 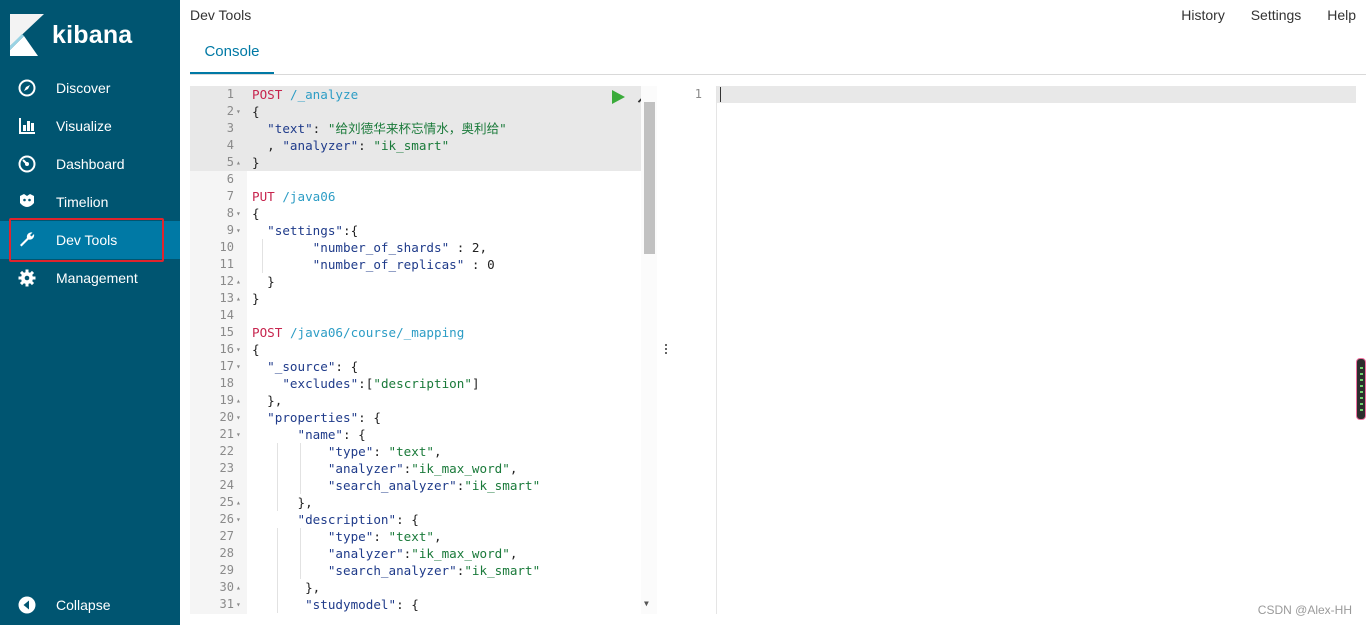 I want to click on code-text: POST /_analyze, so click(x=305, y=94).